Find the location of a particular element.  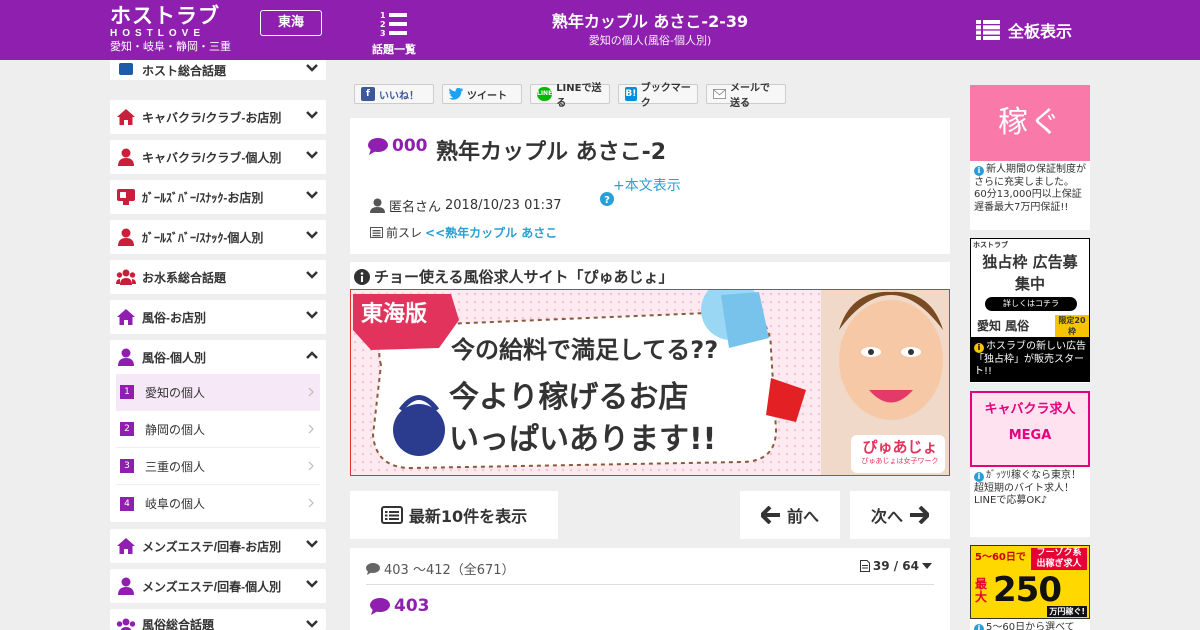

chevron-up-icon is located at coordinates (312, 355).